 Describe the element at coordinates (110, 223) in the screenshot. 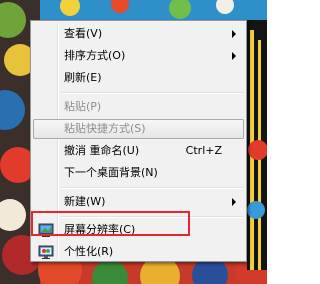

I see `annotation-highlight-box` at that location.